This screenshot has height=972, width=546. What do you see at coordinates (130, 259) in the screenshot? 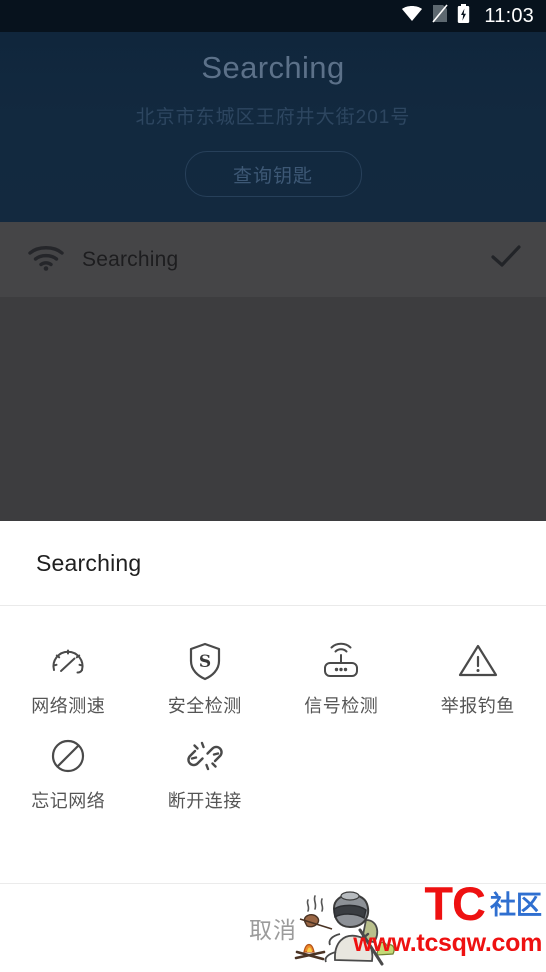
I see `wifi-row-ssid: Searching` at bounding box center [130, 259].